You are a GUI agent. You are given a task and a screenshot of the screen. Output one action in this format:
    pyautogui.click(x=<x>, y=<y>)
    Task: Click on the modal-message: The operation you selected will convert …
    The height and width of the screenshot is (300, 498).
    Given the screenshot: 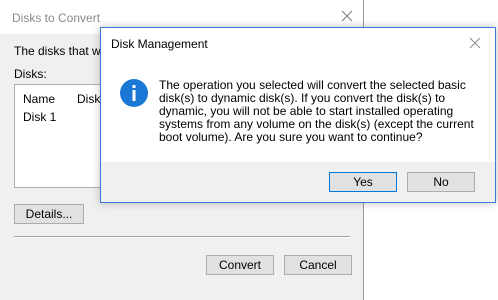 What is the action you would take?
    pyautogui.click(x=316, y=111)
    